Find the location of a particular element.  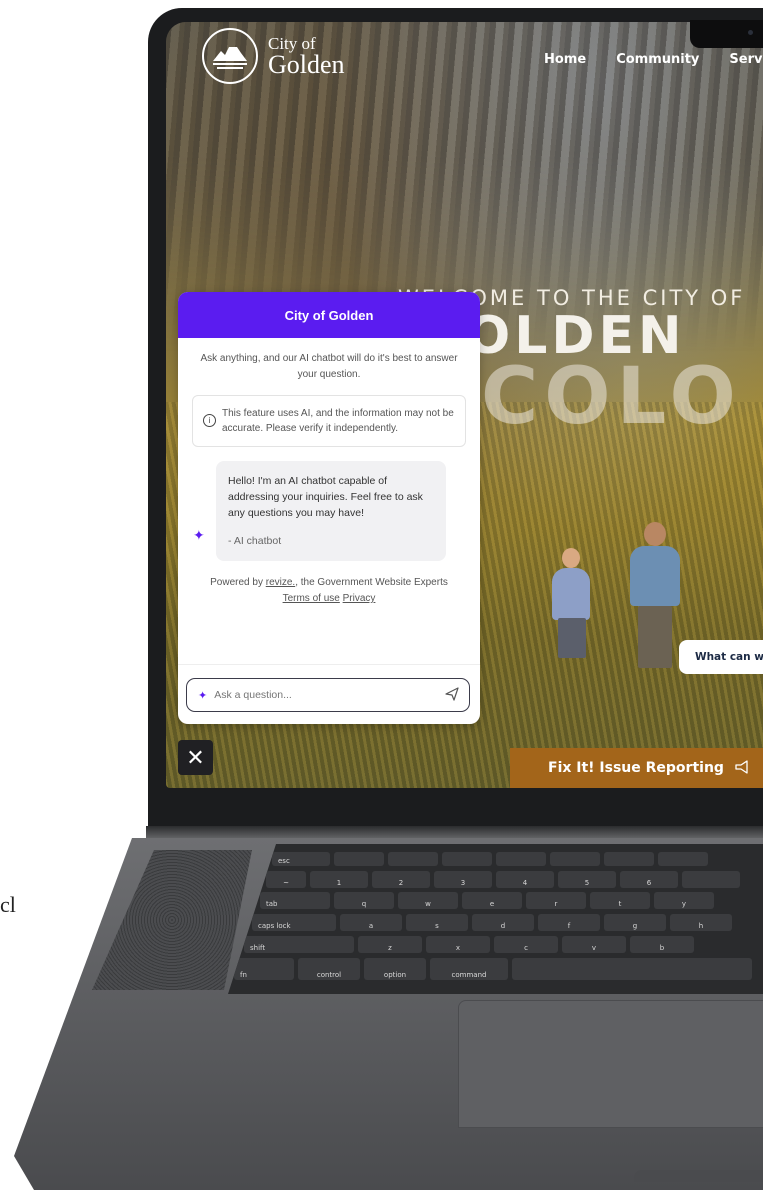

fixit-reporting-button: Fix It! Issue Reporting is located at coordinates (636, 768).